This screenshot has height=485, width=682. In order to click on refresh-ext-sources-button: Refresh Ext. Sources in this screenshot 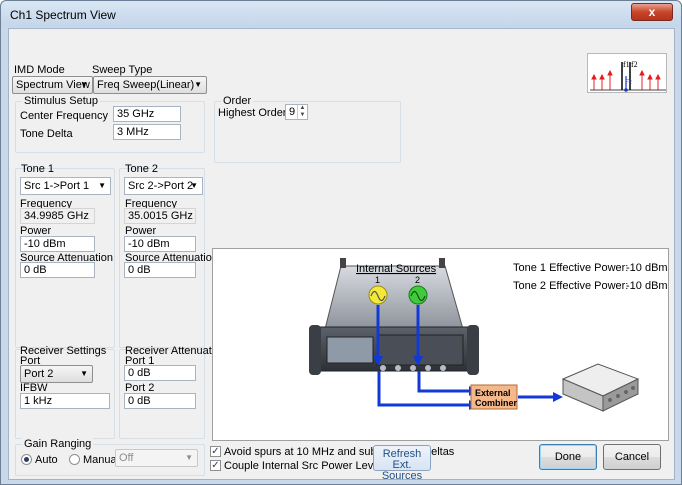, I will do `click(402, 463)`.